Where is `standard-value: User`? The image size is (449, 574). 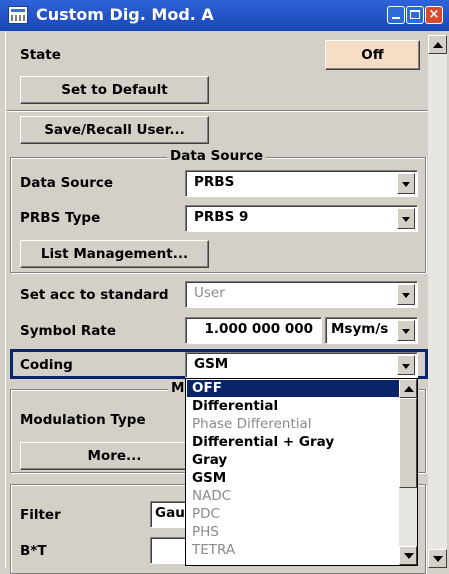 standard-value: User is located at coordinates (209, 293).